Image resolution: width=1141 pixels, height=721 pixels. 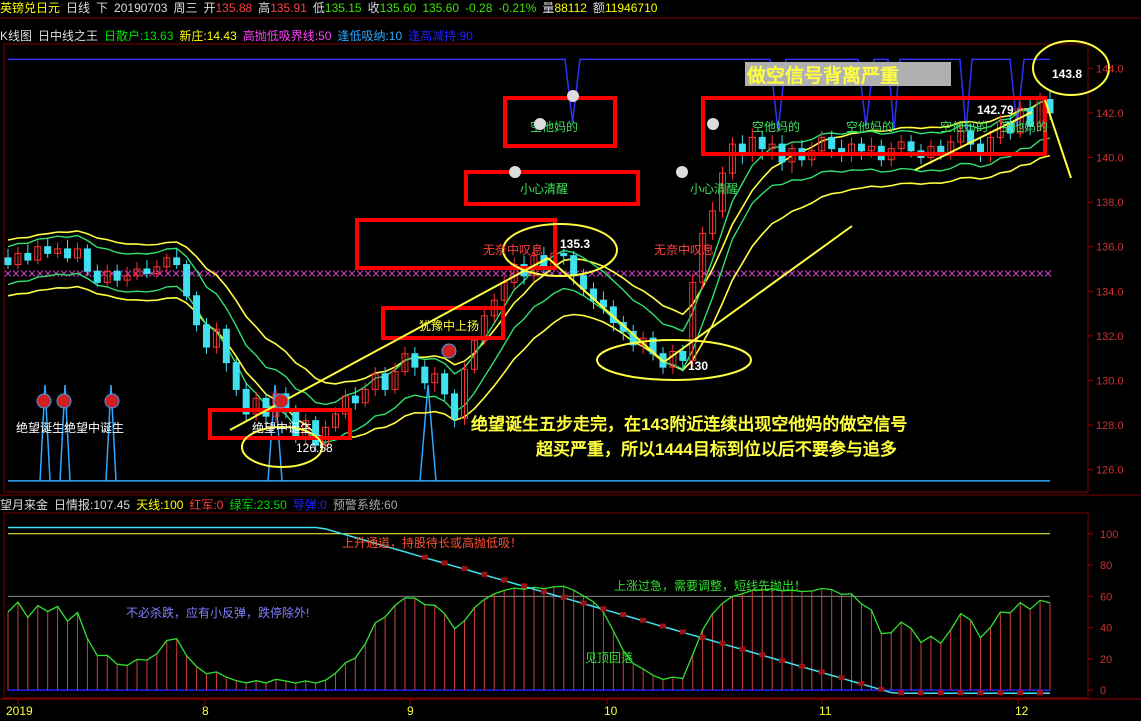 What do you see at coordinates (1106, 629) in the screenshot?
I see `sub-y-tick-label: 40` at bounding box center [1106, 629].